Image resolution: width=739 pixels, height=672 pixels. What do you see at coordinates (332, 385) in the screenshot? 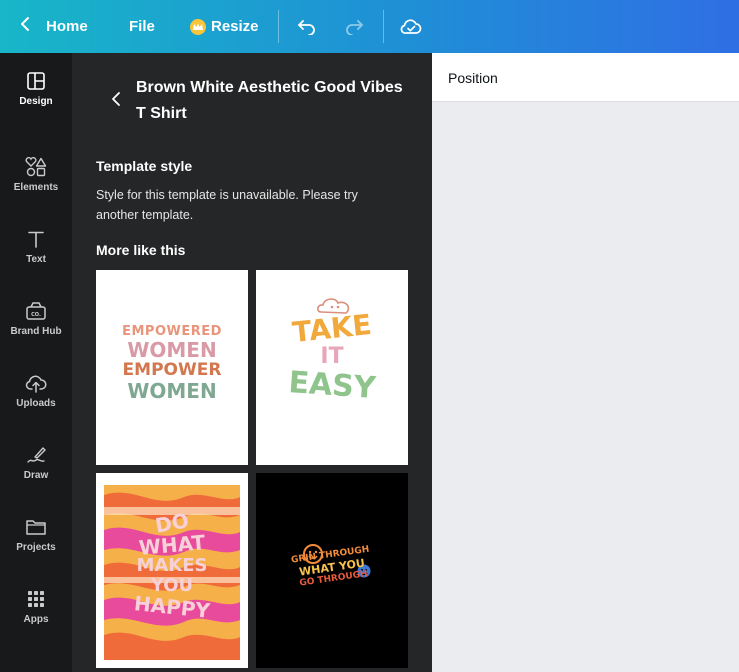
I see `thumbnail-text: EASY` at bounding box center [332, 385].